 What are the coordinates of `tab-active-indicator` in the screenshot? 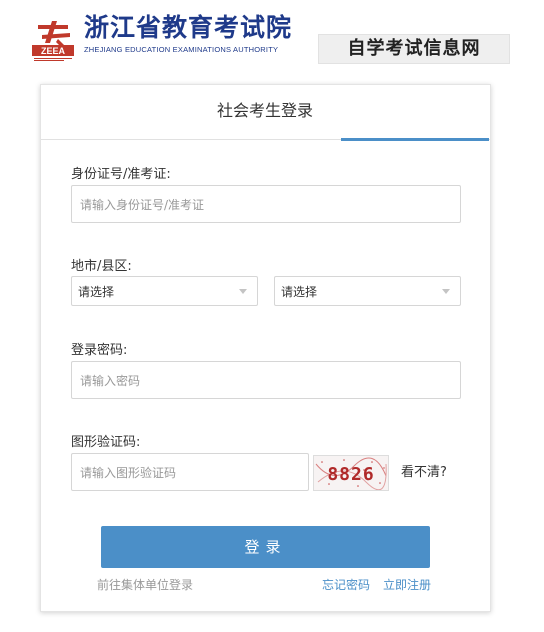 It's located at (415, 139).